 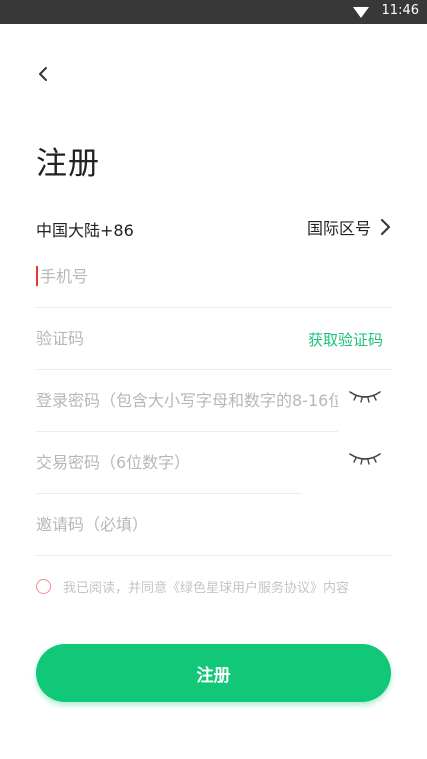 What do you see at coordinates (361, 12) in the screenshot?
I see `wifi-icon` at bounding box center [361, 12].